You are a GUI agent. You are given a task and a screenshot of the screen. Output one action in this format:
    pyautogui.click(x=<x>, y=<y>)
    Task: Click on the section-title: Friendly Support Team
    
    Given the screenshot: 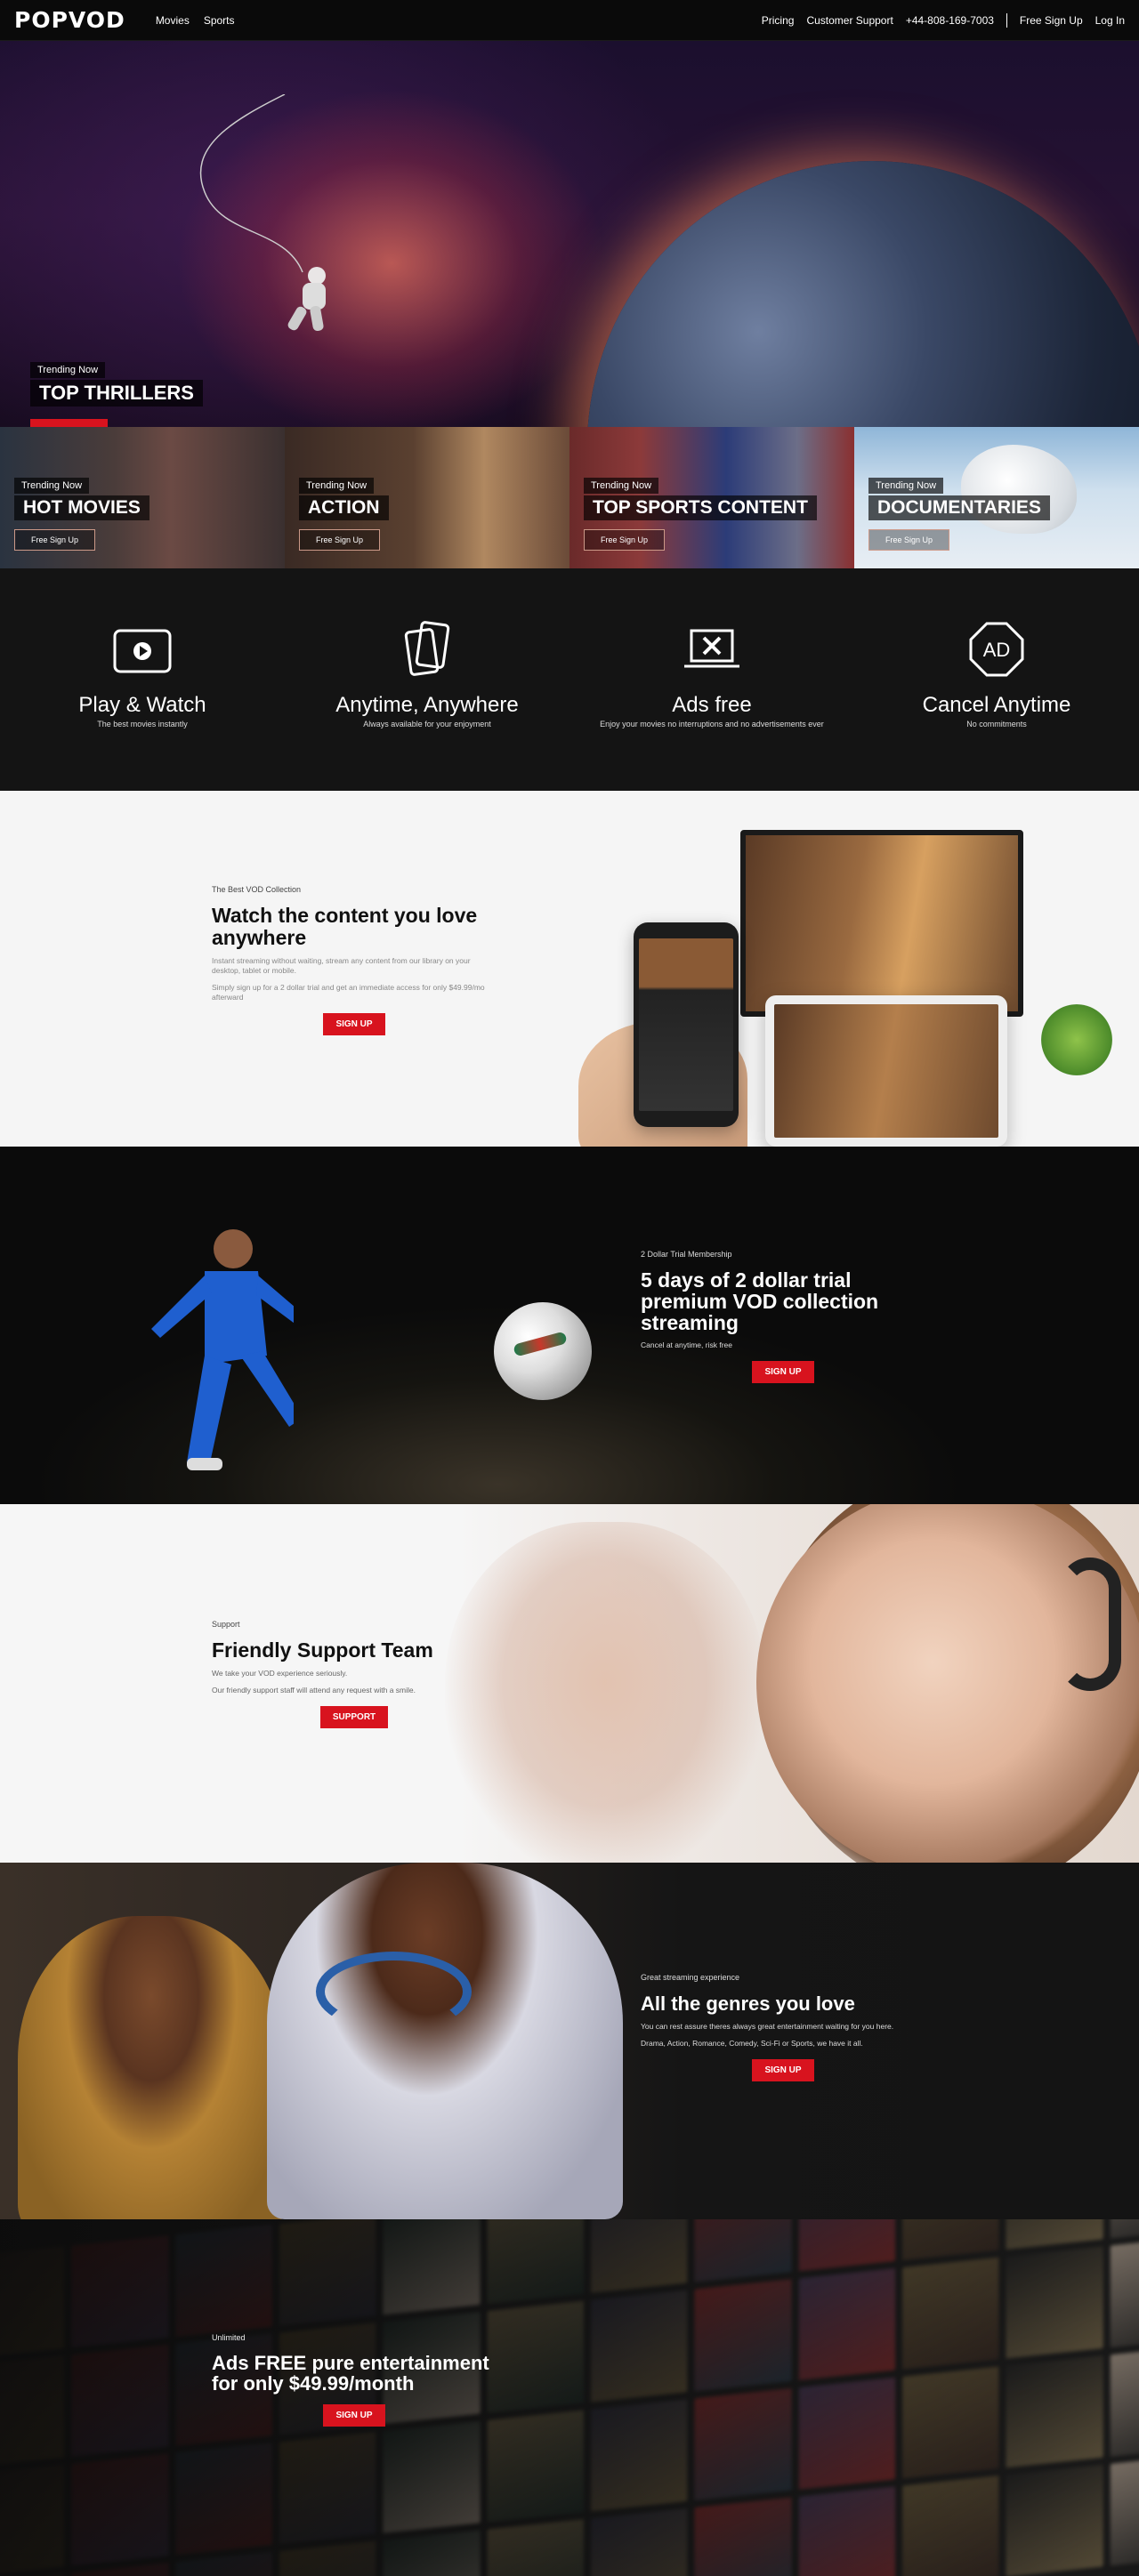 What is the action you would take?
    pyautogui.click(x=322, y=1650)
    